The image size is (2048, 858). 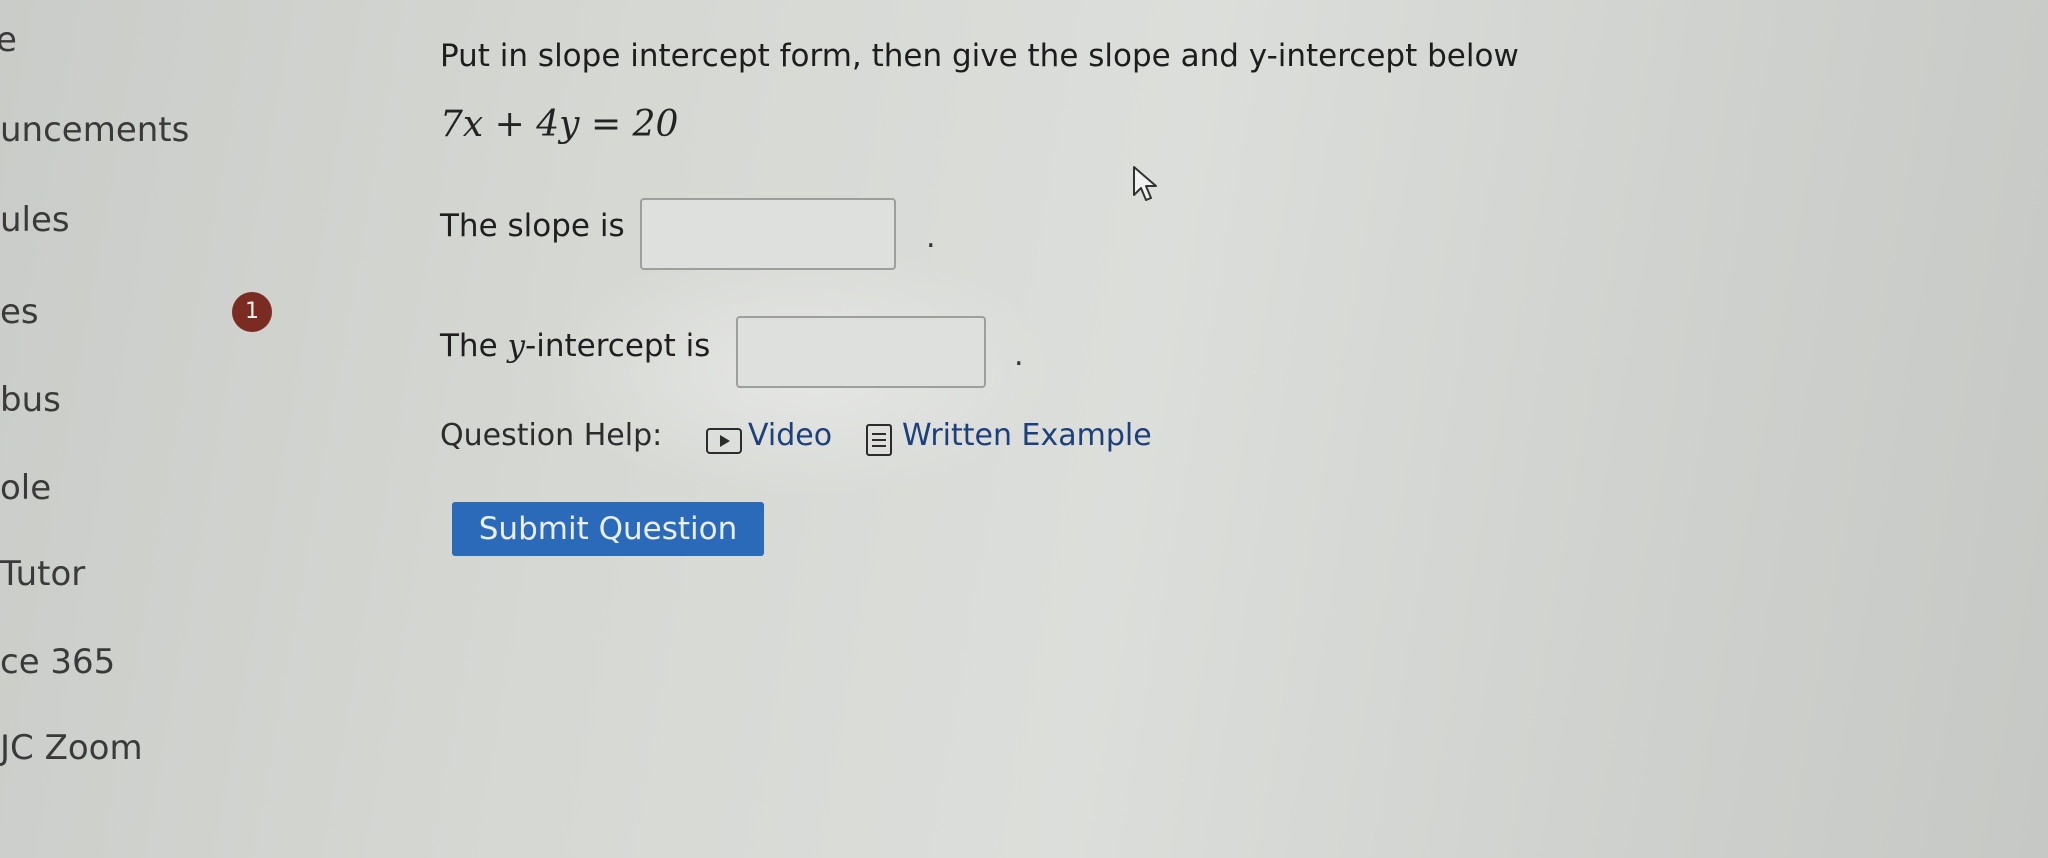 What do you see at coordinates (252, 312) in the screenshot?
I see `grades-notification-badge: 1` at bounding box center [252, 312].